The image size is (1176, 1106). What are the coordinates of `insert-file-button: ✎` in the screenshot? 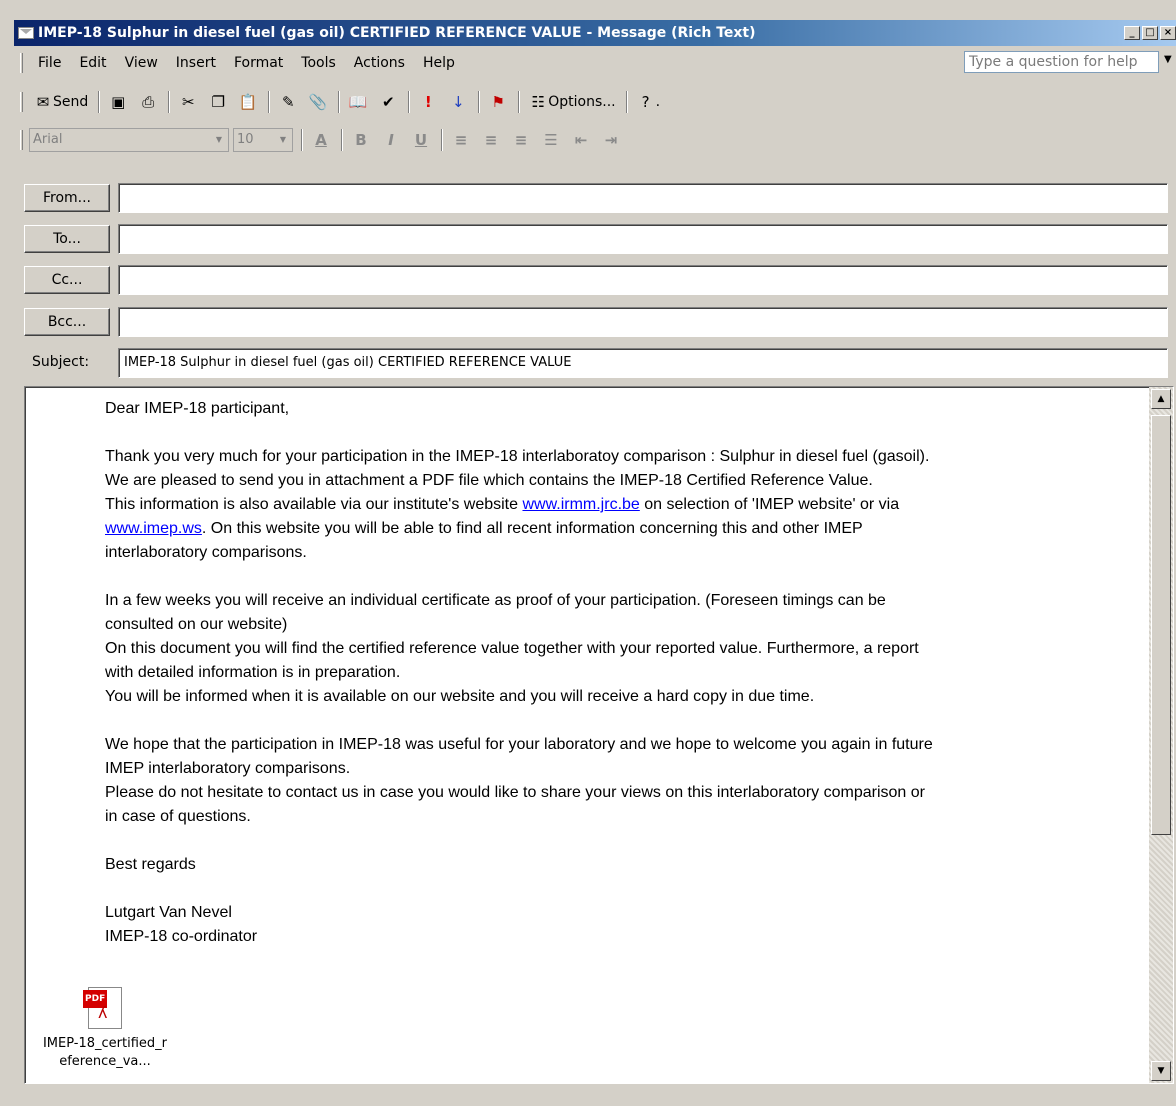 It's located at (288, 102).